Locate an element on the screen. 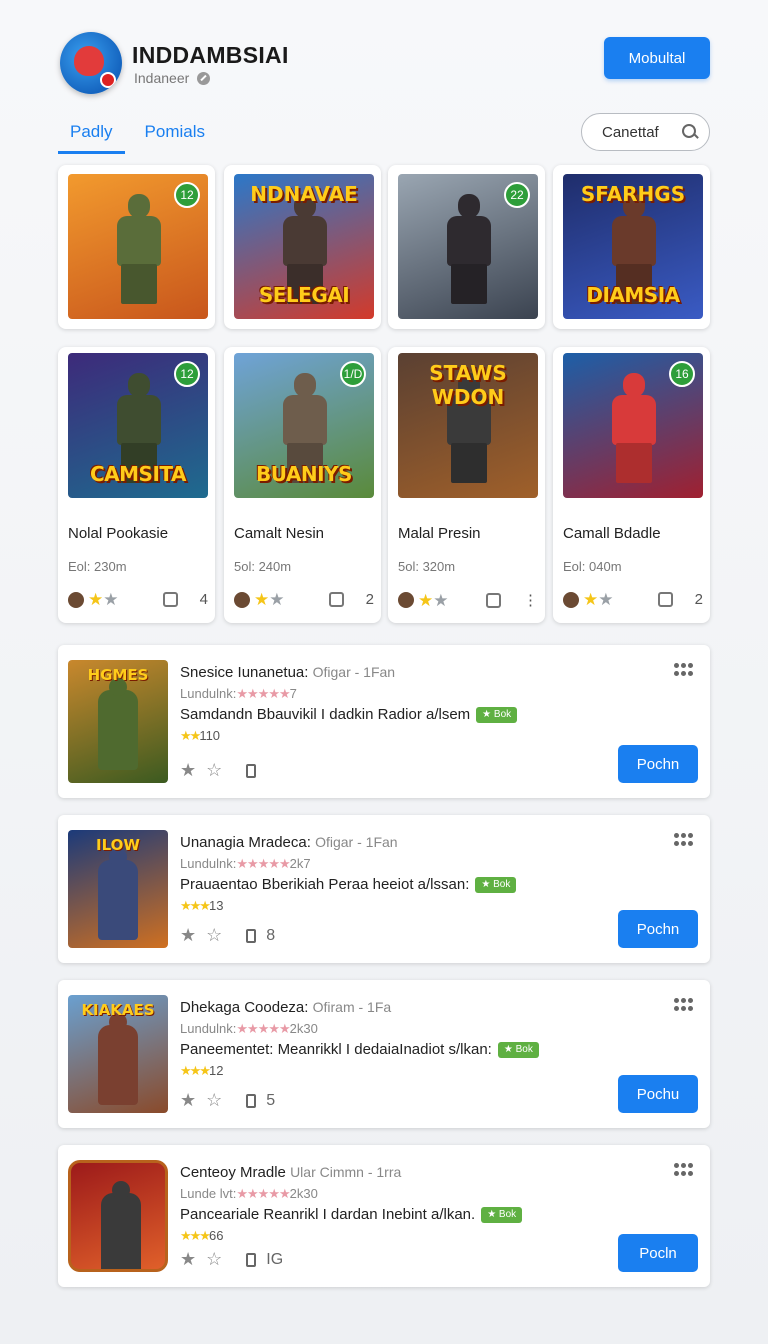  rating-line: Lunde lvt:★★★★★2k30 is located at coordinates (249, 1194).